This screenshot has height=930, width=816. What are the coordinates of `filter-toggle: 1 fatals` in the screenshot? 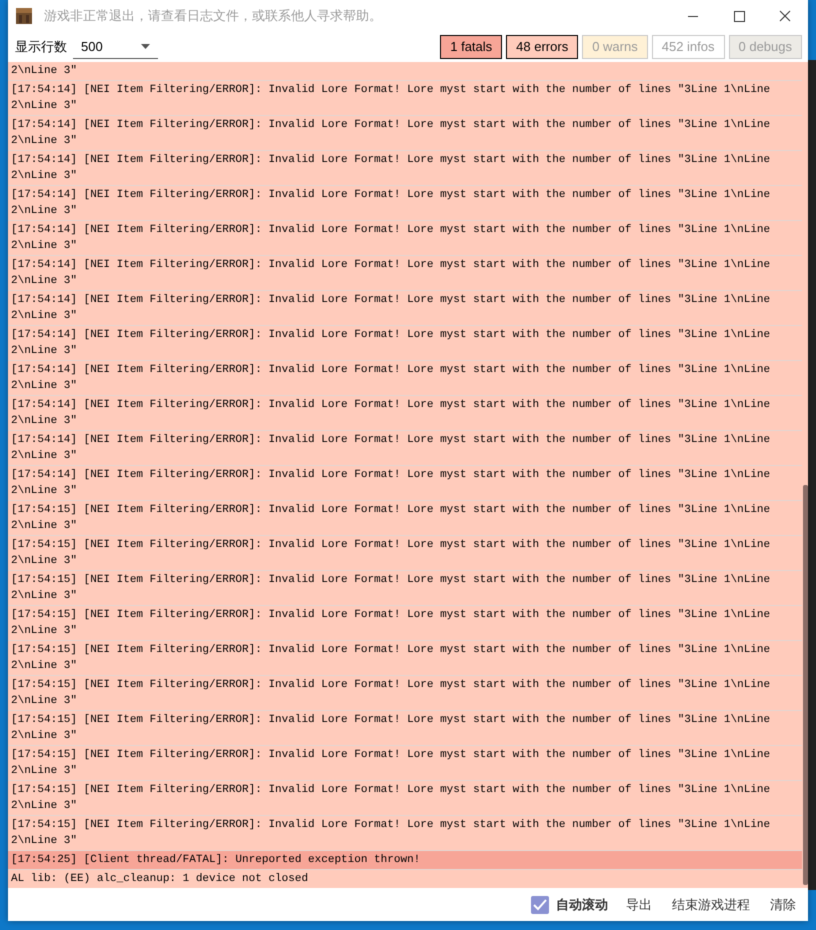 It's located at (471, 47).